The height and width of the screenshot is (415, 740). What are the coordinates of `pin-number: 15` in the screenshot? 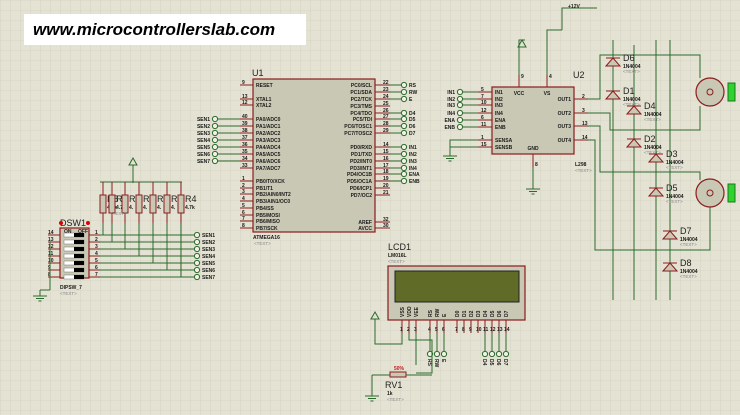 It's located at (484, 145).